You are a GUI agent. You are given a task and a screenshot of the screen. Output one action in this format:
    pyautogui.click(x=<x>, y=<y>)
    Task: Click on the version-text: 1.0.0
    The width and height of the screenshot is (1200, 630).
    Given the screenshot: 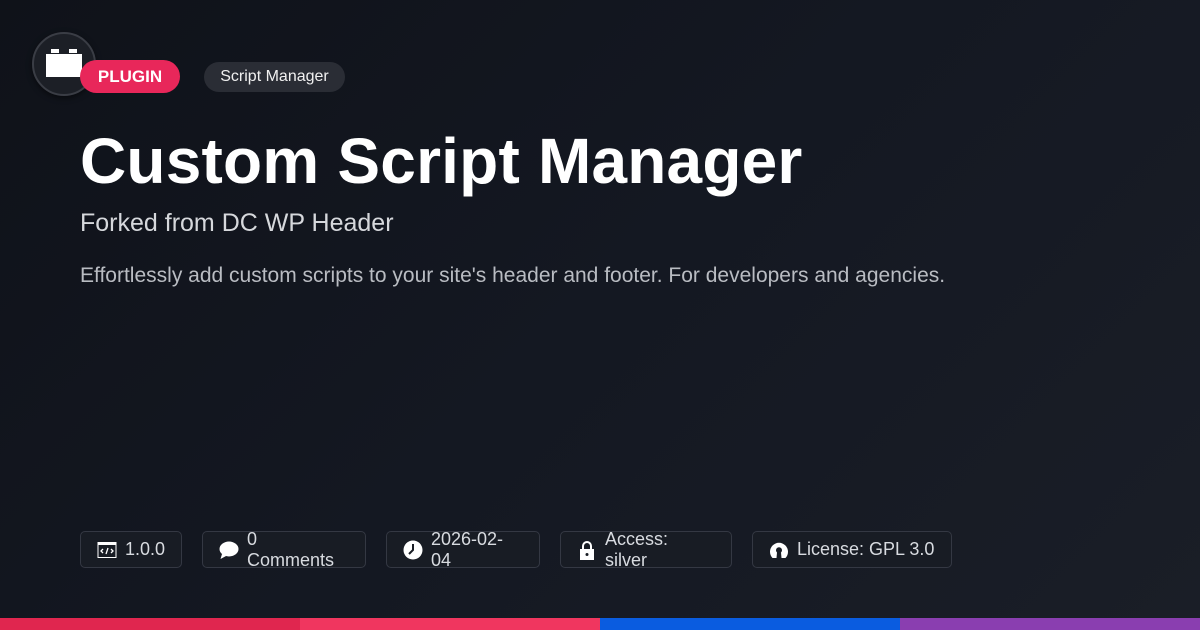 What is the action you would take?
    pyautogui.click(x=145, y=549)
    